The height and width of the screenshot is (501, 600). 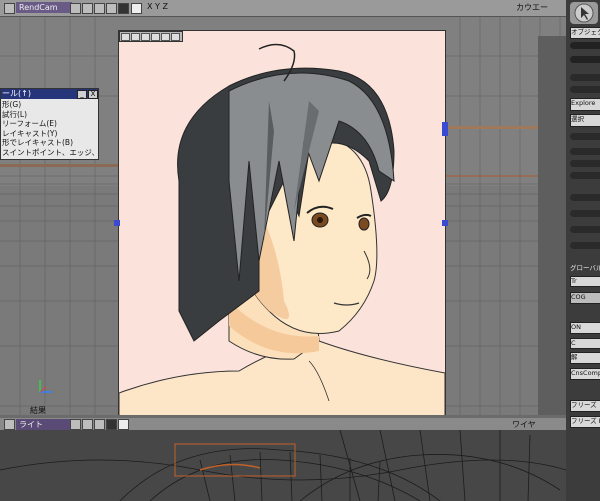 I want to click on explore-button: Explore, so click(x=585, y=104).